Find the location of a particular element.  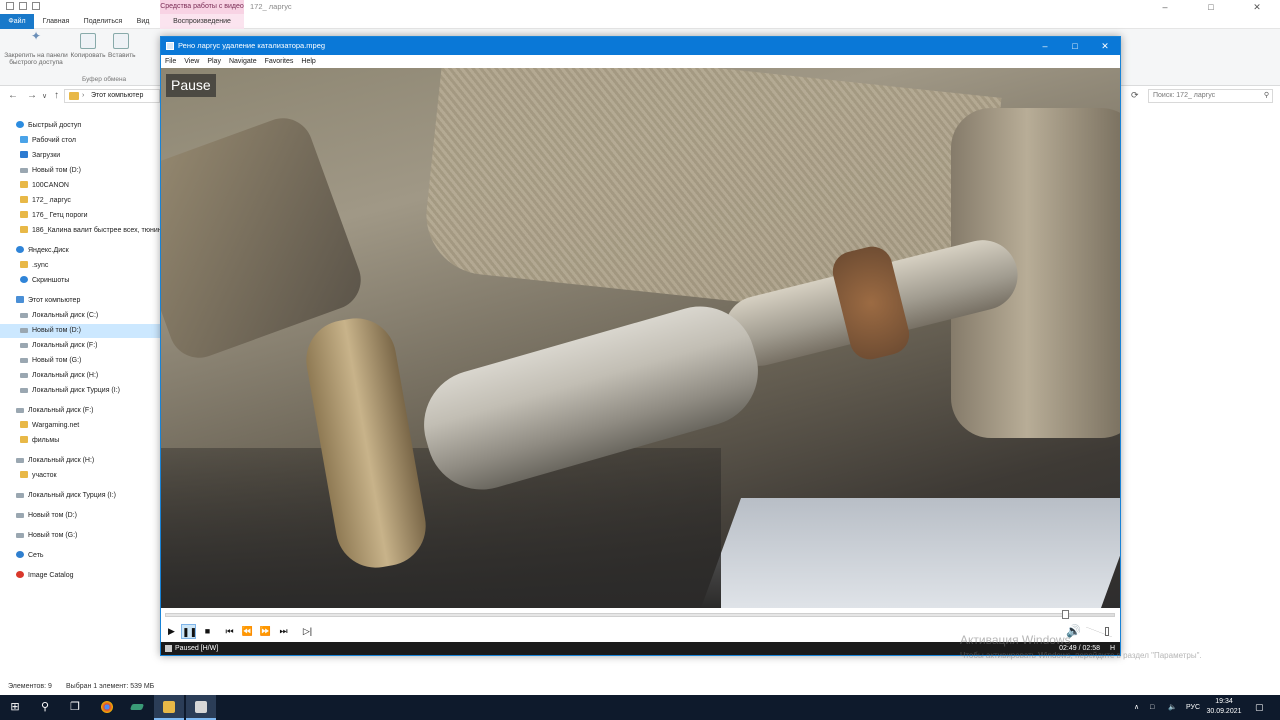

nav-item: Рабочий стол is located at coordinates (80, 141).